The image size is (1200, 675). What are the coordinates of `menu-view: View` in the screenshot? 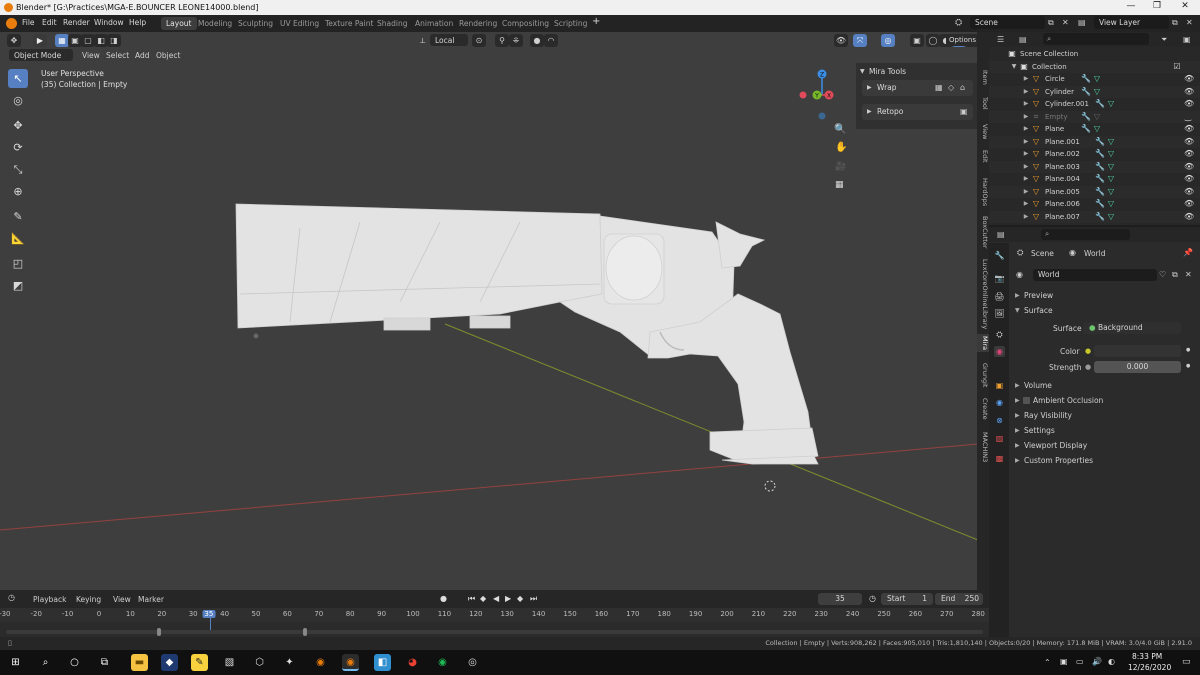 It's located at (91, 55).